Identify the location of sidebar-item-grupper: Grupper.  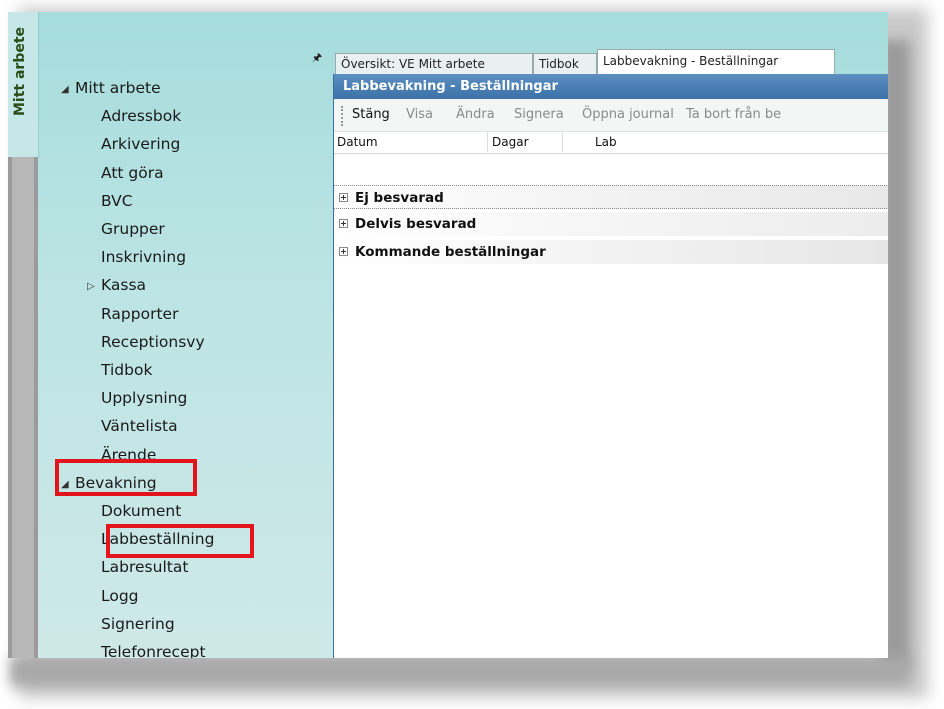
(133, 229).